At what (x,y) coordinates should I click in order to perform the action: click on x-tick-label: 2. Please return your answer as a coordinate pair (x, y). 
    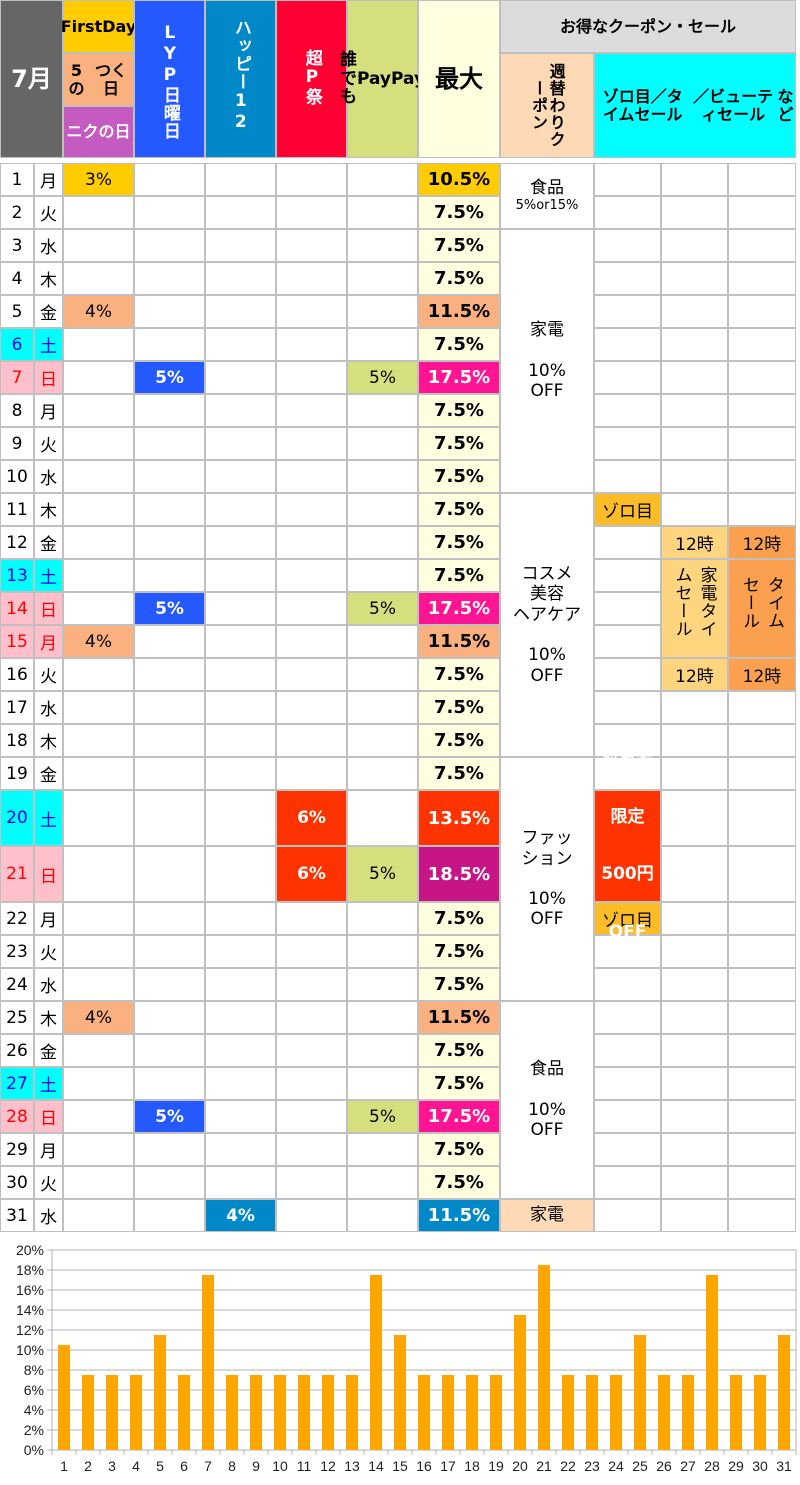
    Looking at the image, I should click on (88, 1466).